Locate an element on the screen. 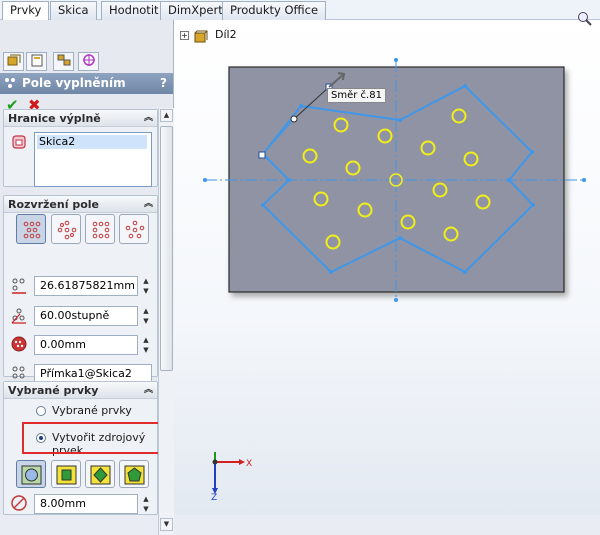 The height and width of the screenshot is (535, 600). polygon-layout-button is located at coordinates (134, 229).